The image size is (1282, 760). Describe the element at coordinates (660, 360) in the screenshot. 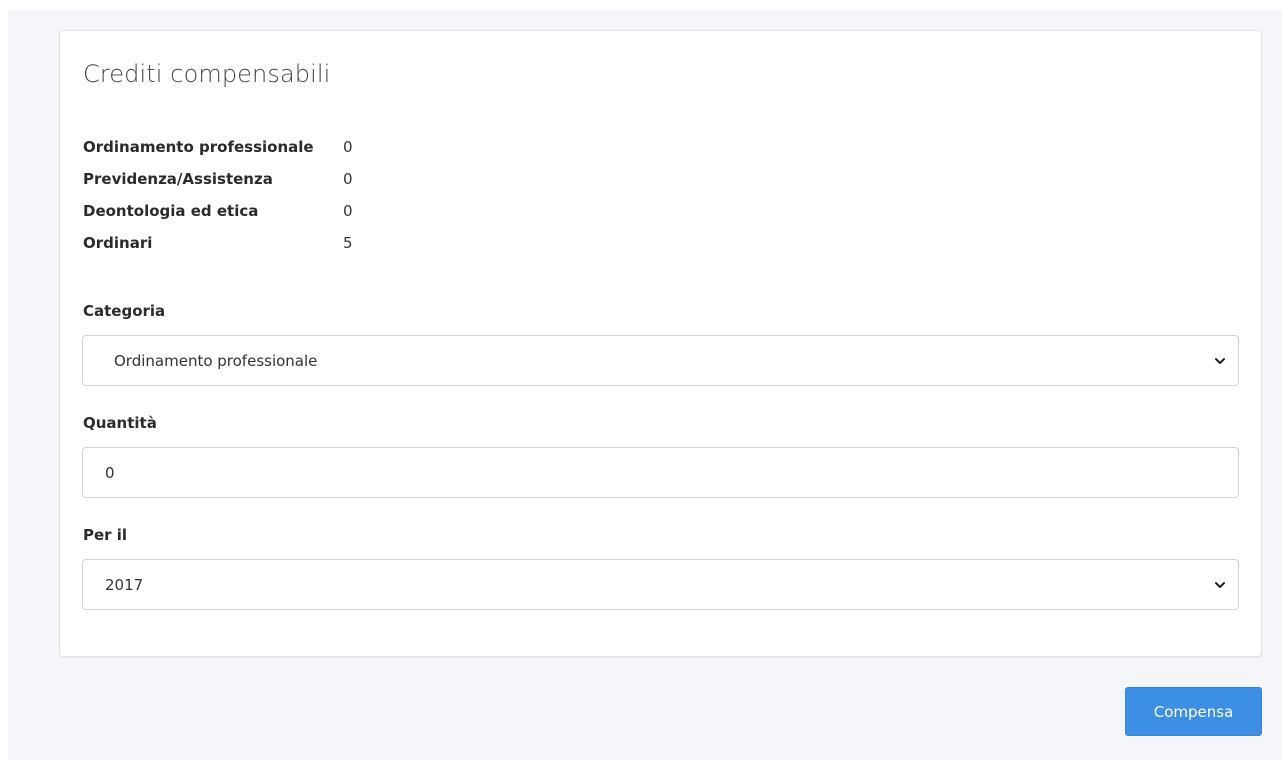

I see `categoria-select: Ordinamento professionale` at that location.